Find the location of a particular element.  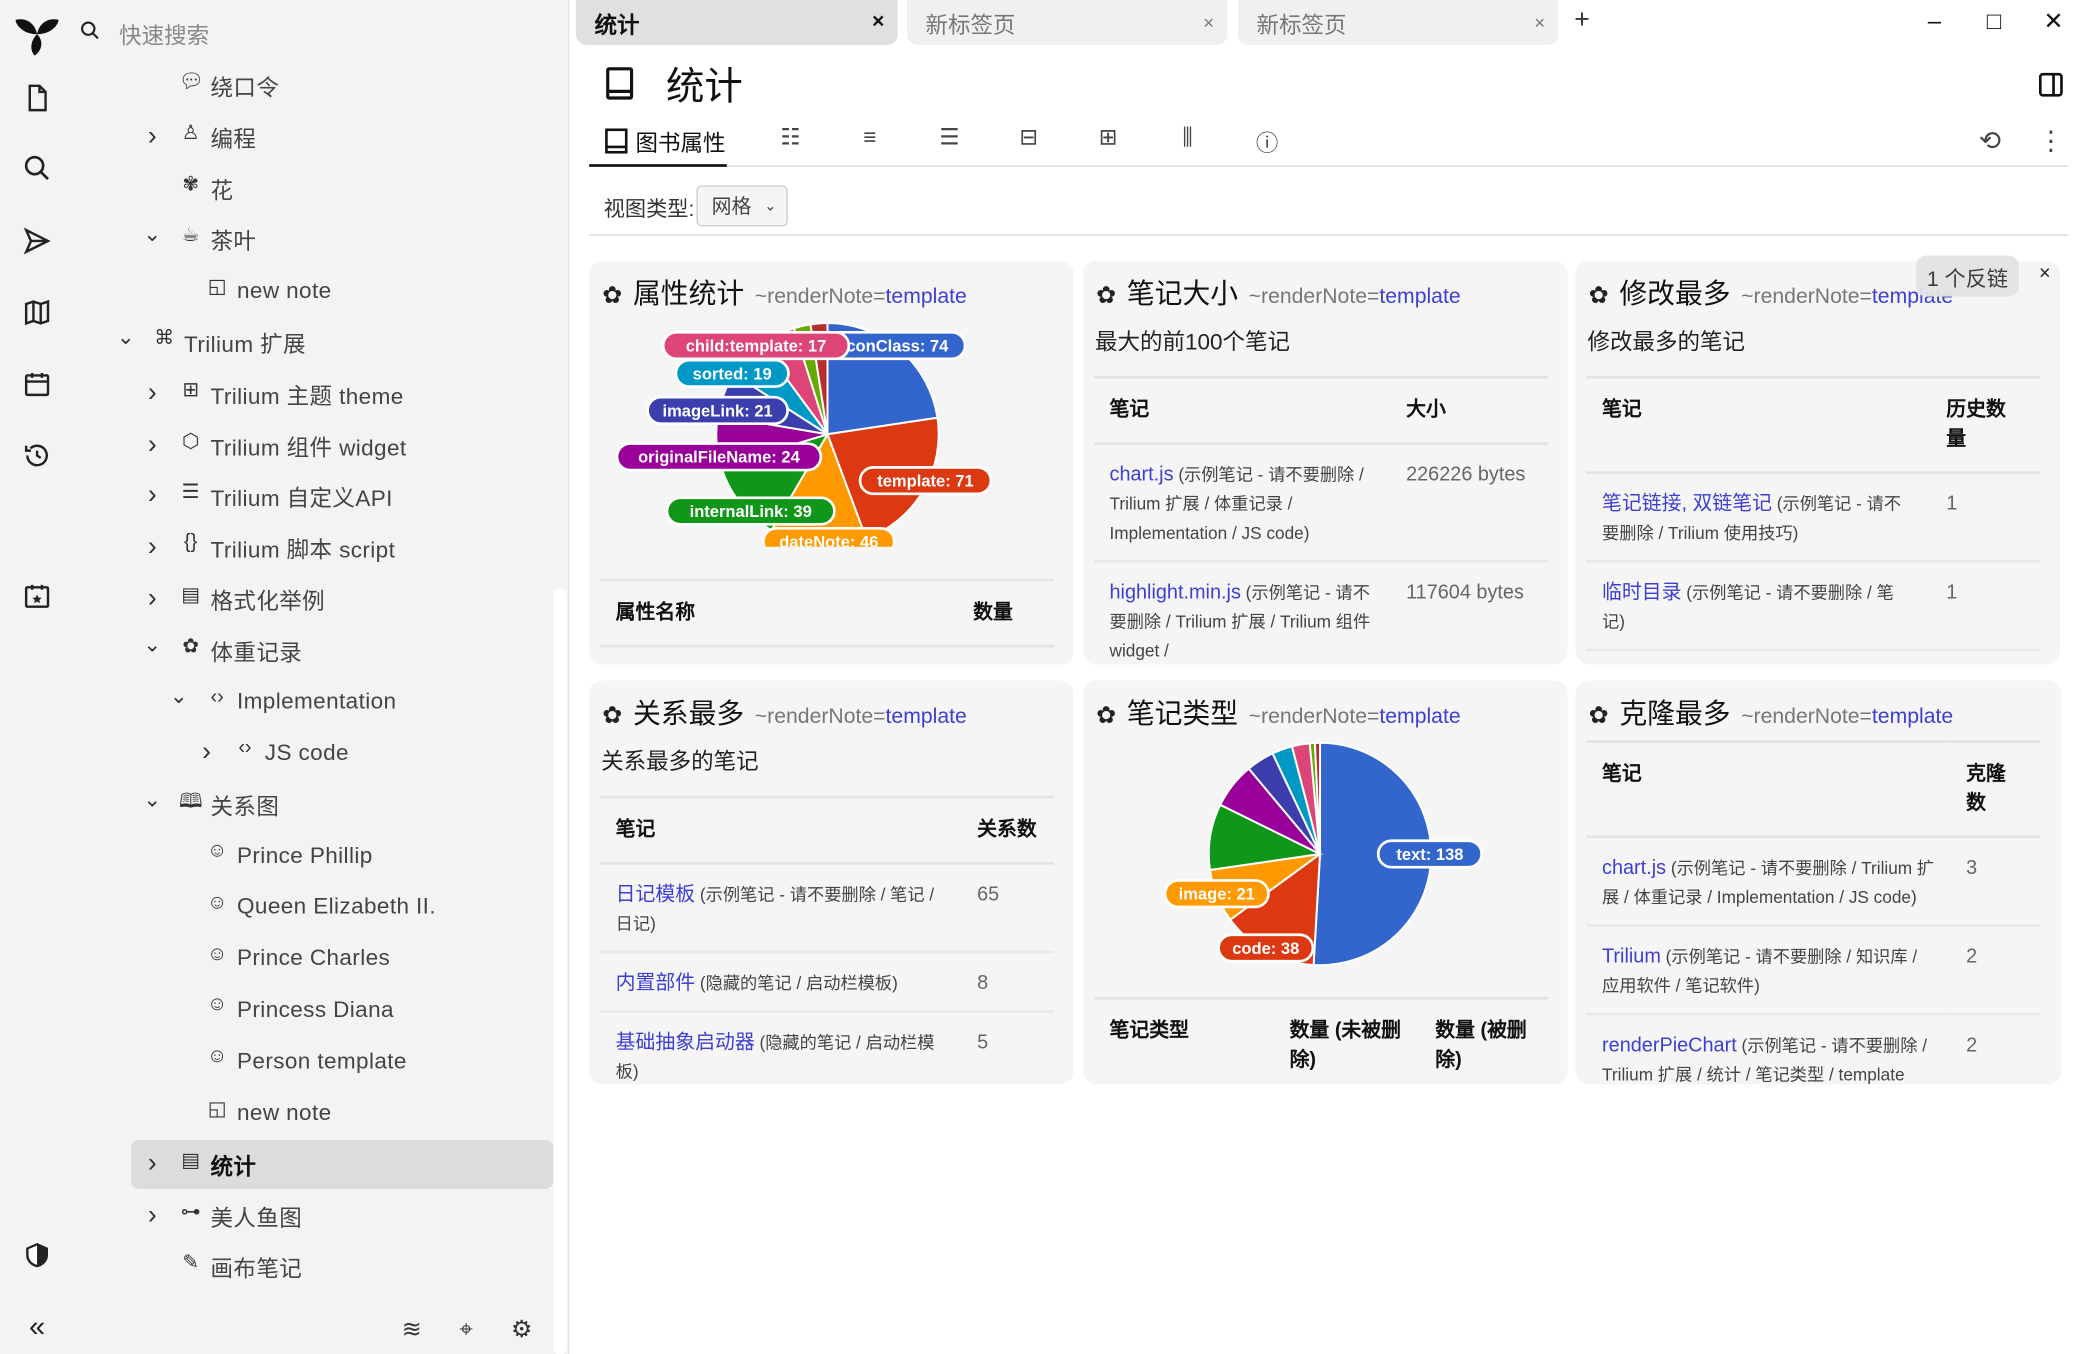

col-header: 数量 is located at coordinates (1005, 613).